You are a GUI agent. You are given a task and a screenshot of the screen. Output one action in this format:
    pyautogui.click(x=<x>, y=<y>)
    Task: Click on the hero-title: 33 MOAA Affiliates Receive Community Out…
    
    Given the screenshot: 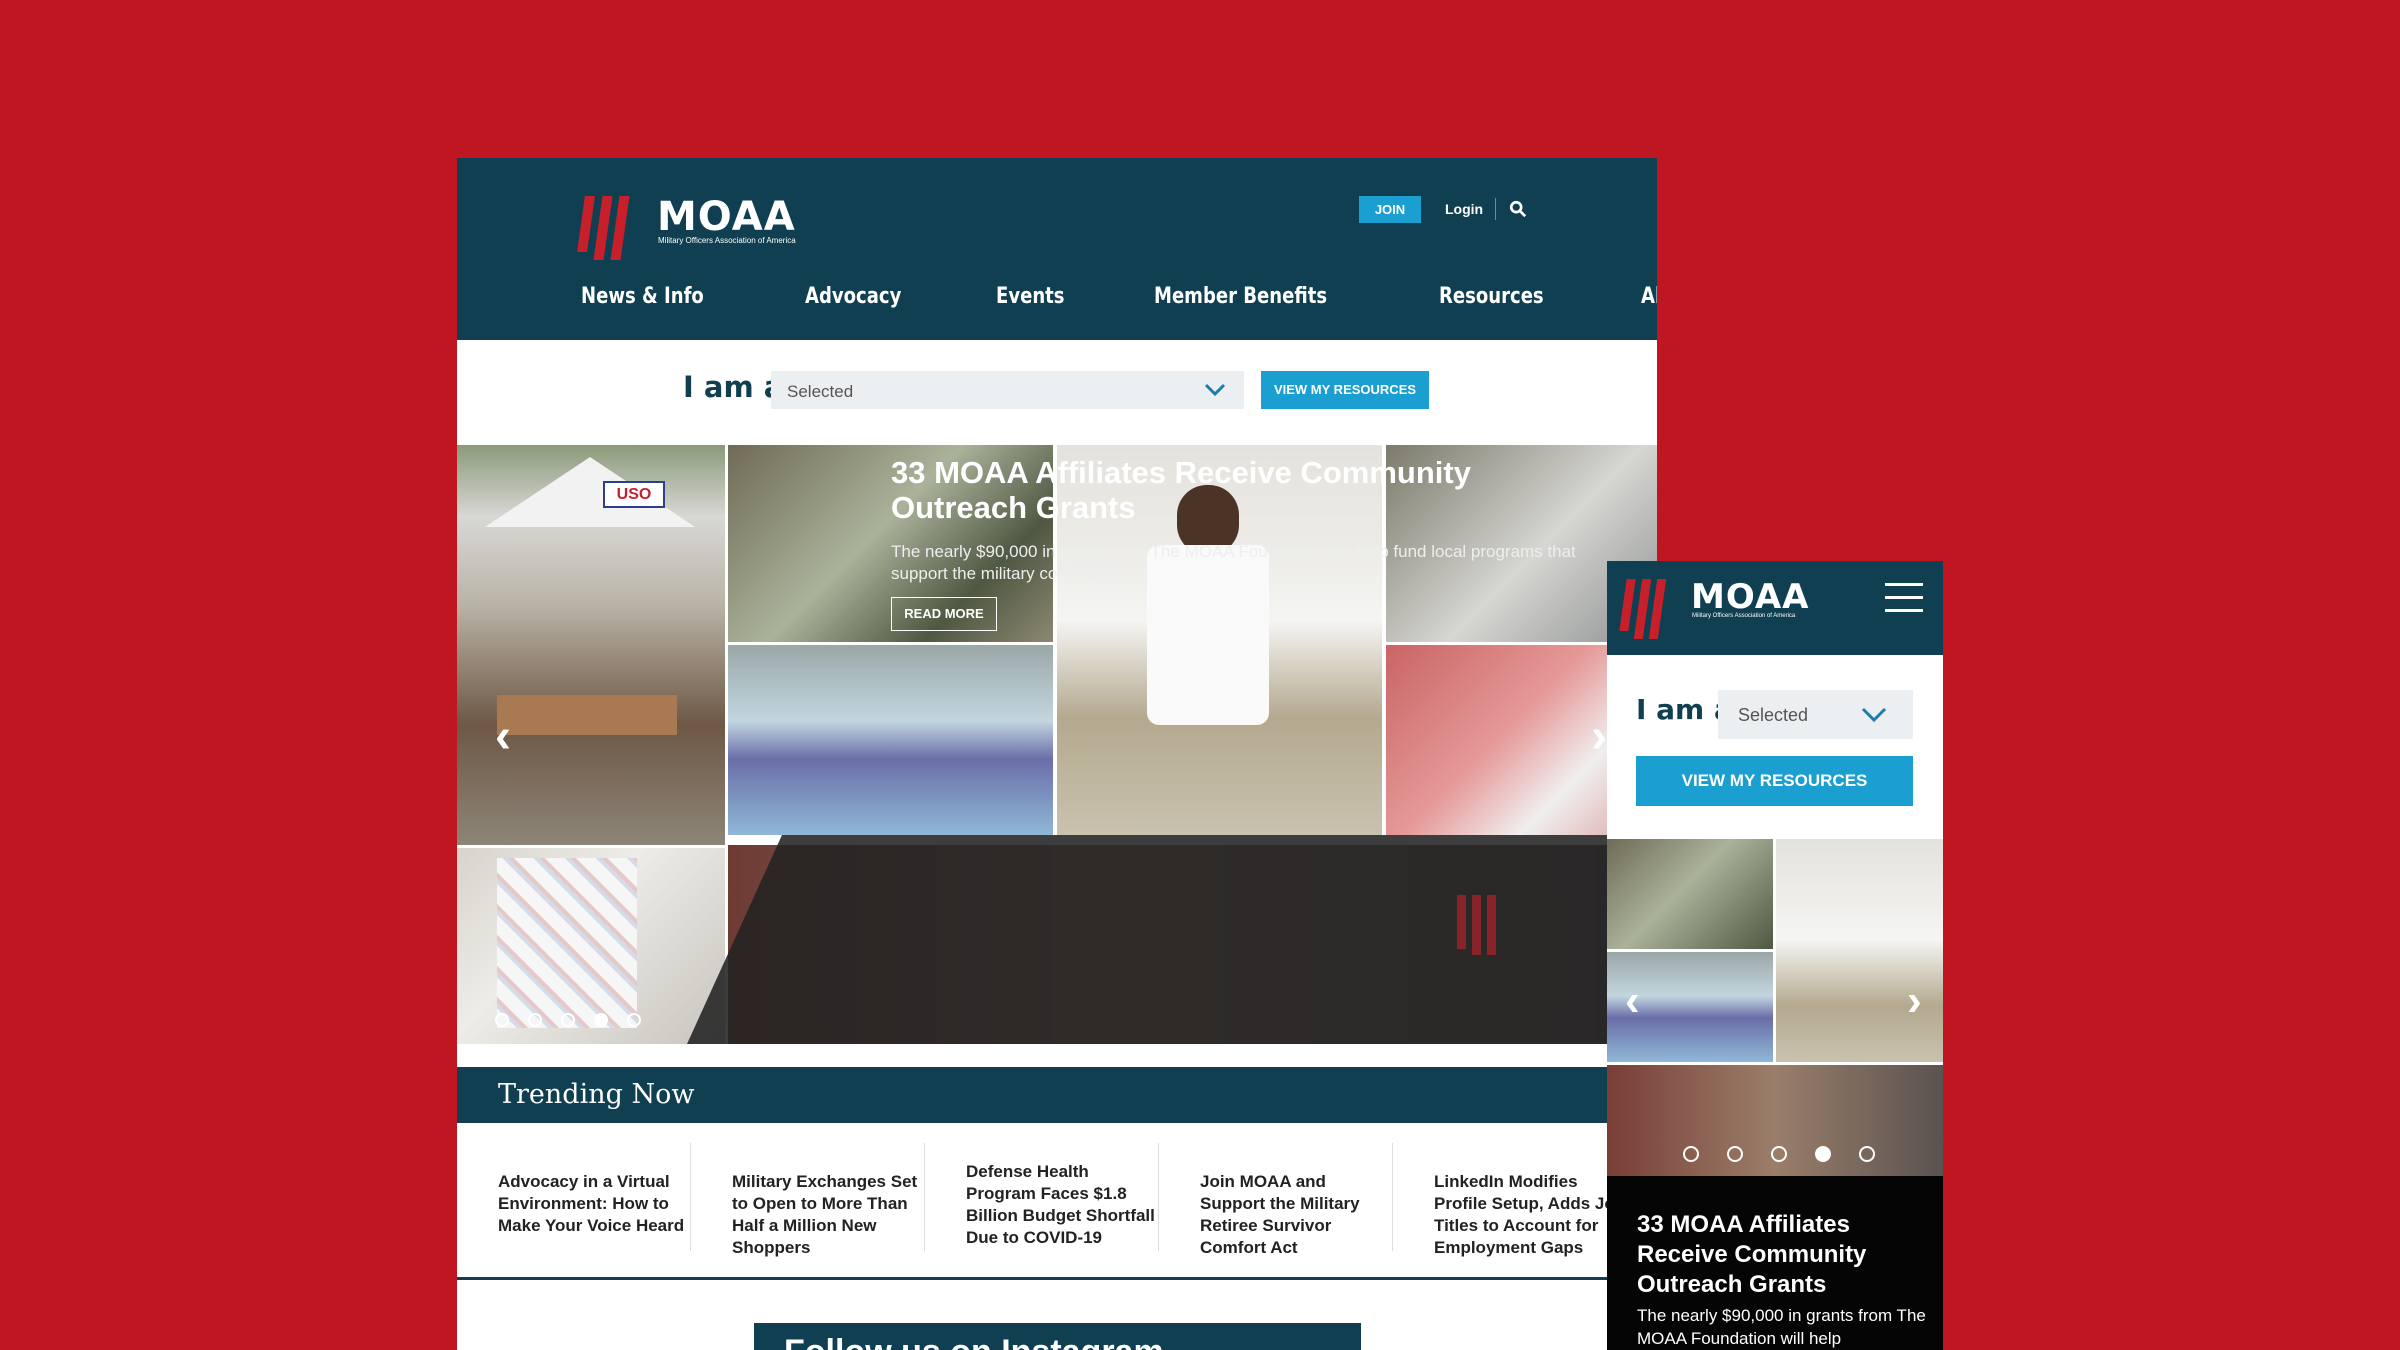 What is the action you would take?
    pyautogui.click(x=1181, y=490)
    